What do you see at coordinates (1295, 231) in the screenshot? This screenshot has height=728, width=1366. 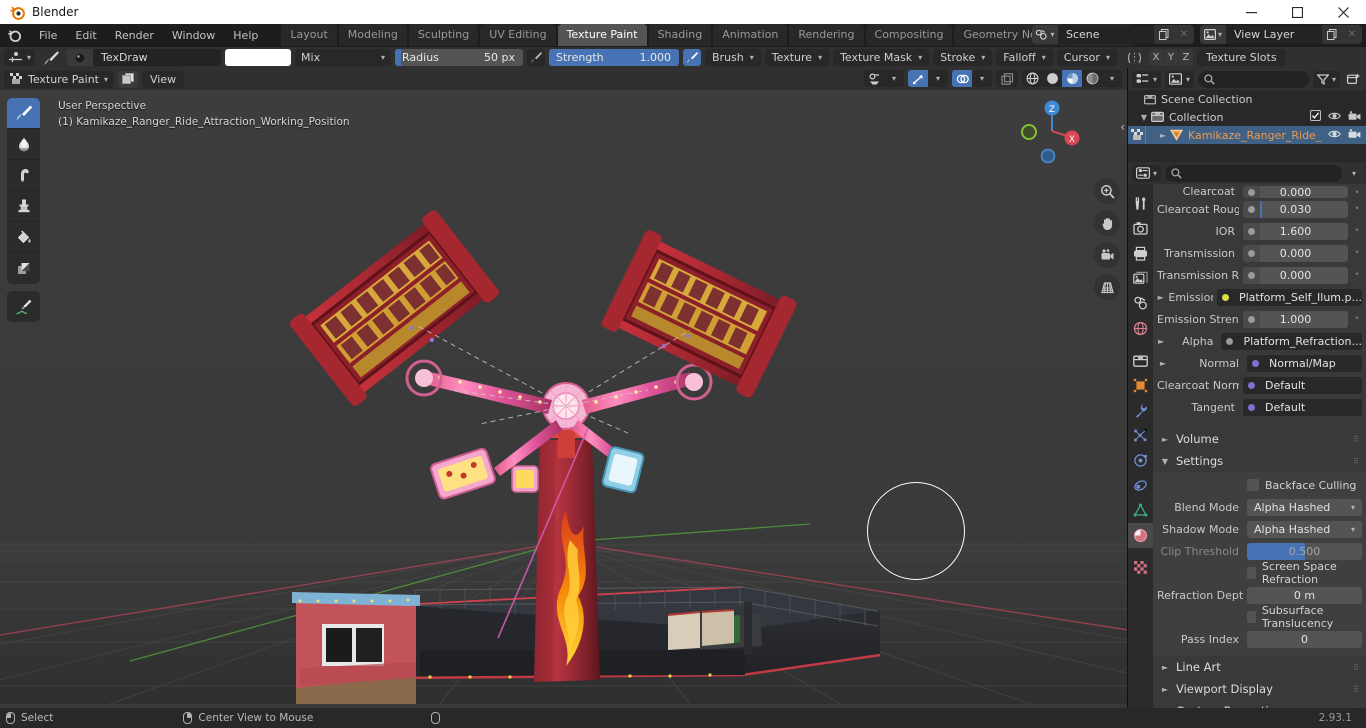 I see `property-value-field: 1.600` at bounding box center [1295, 231].